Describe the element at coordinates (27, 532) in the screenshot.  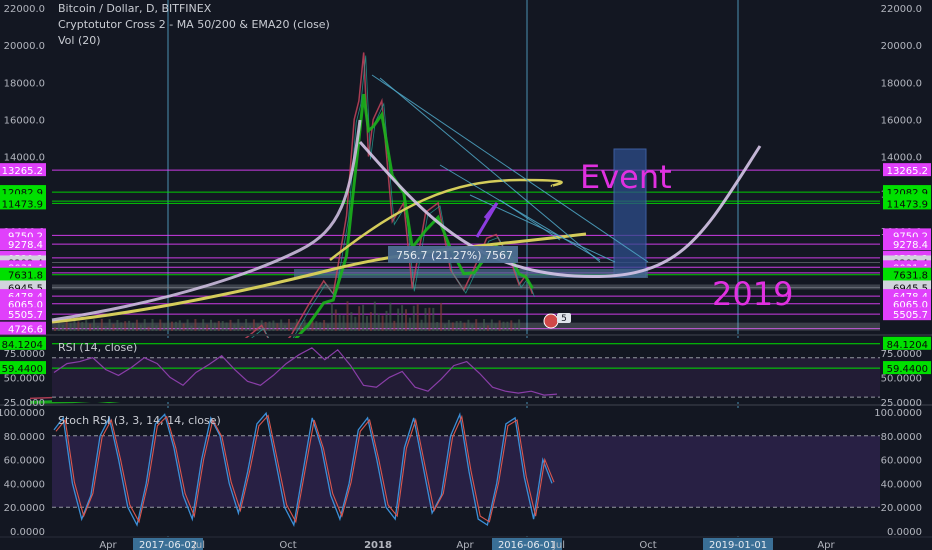
I see `stoch-tick-left: 0.0000` at that location.